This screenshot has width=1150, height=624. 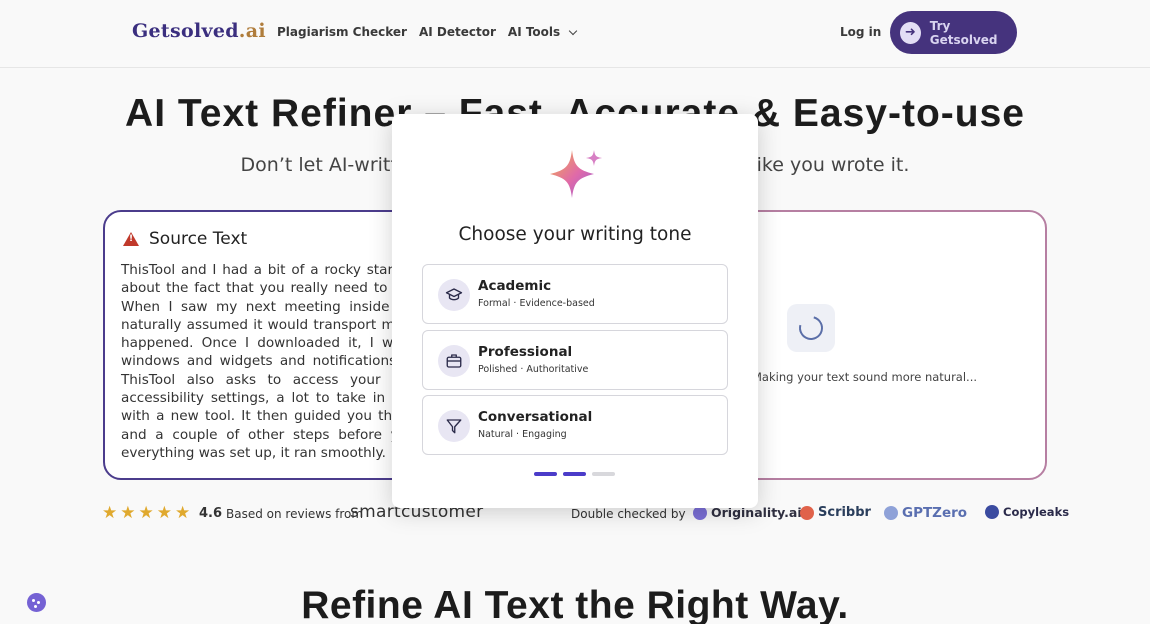 What do you see at coordinates (185, 31) in the screenshot?
I see `logo-main: Getsolved` at bounding box center [185, 31].